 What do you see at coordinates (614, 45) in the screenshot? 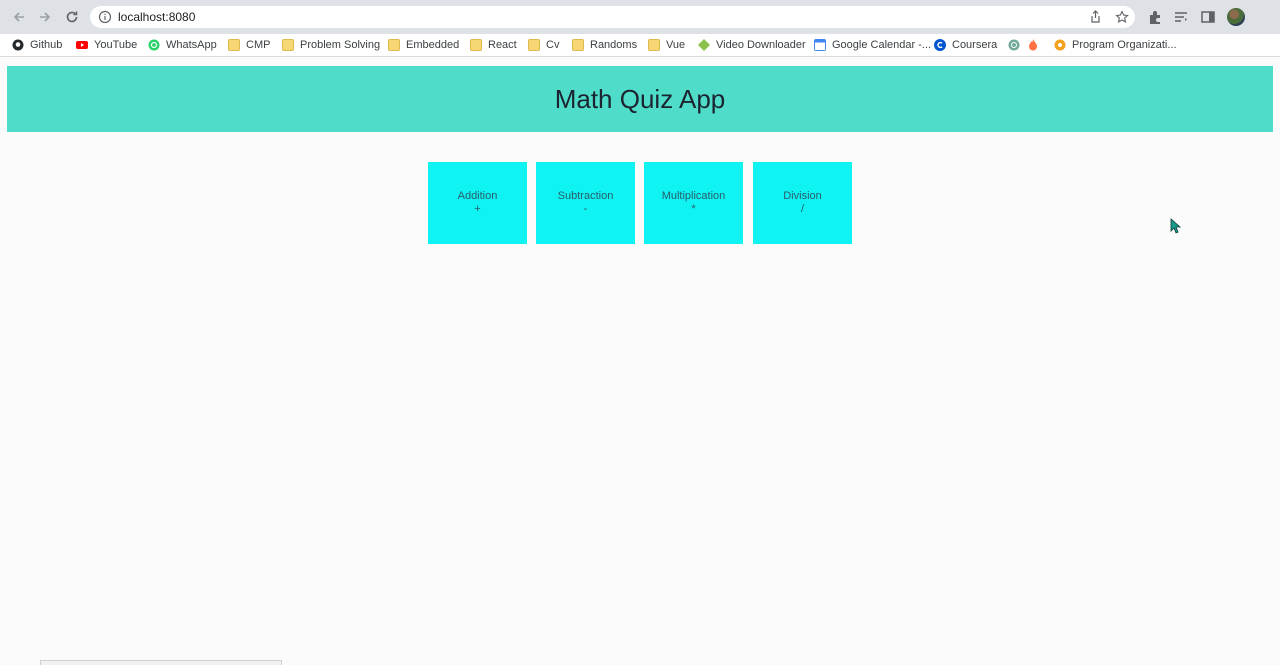
I see `bookmark-label: Randoms` at bounding box center [614, 45].